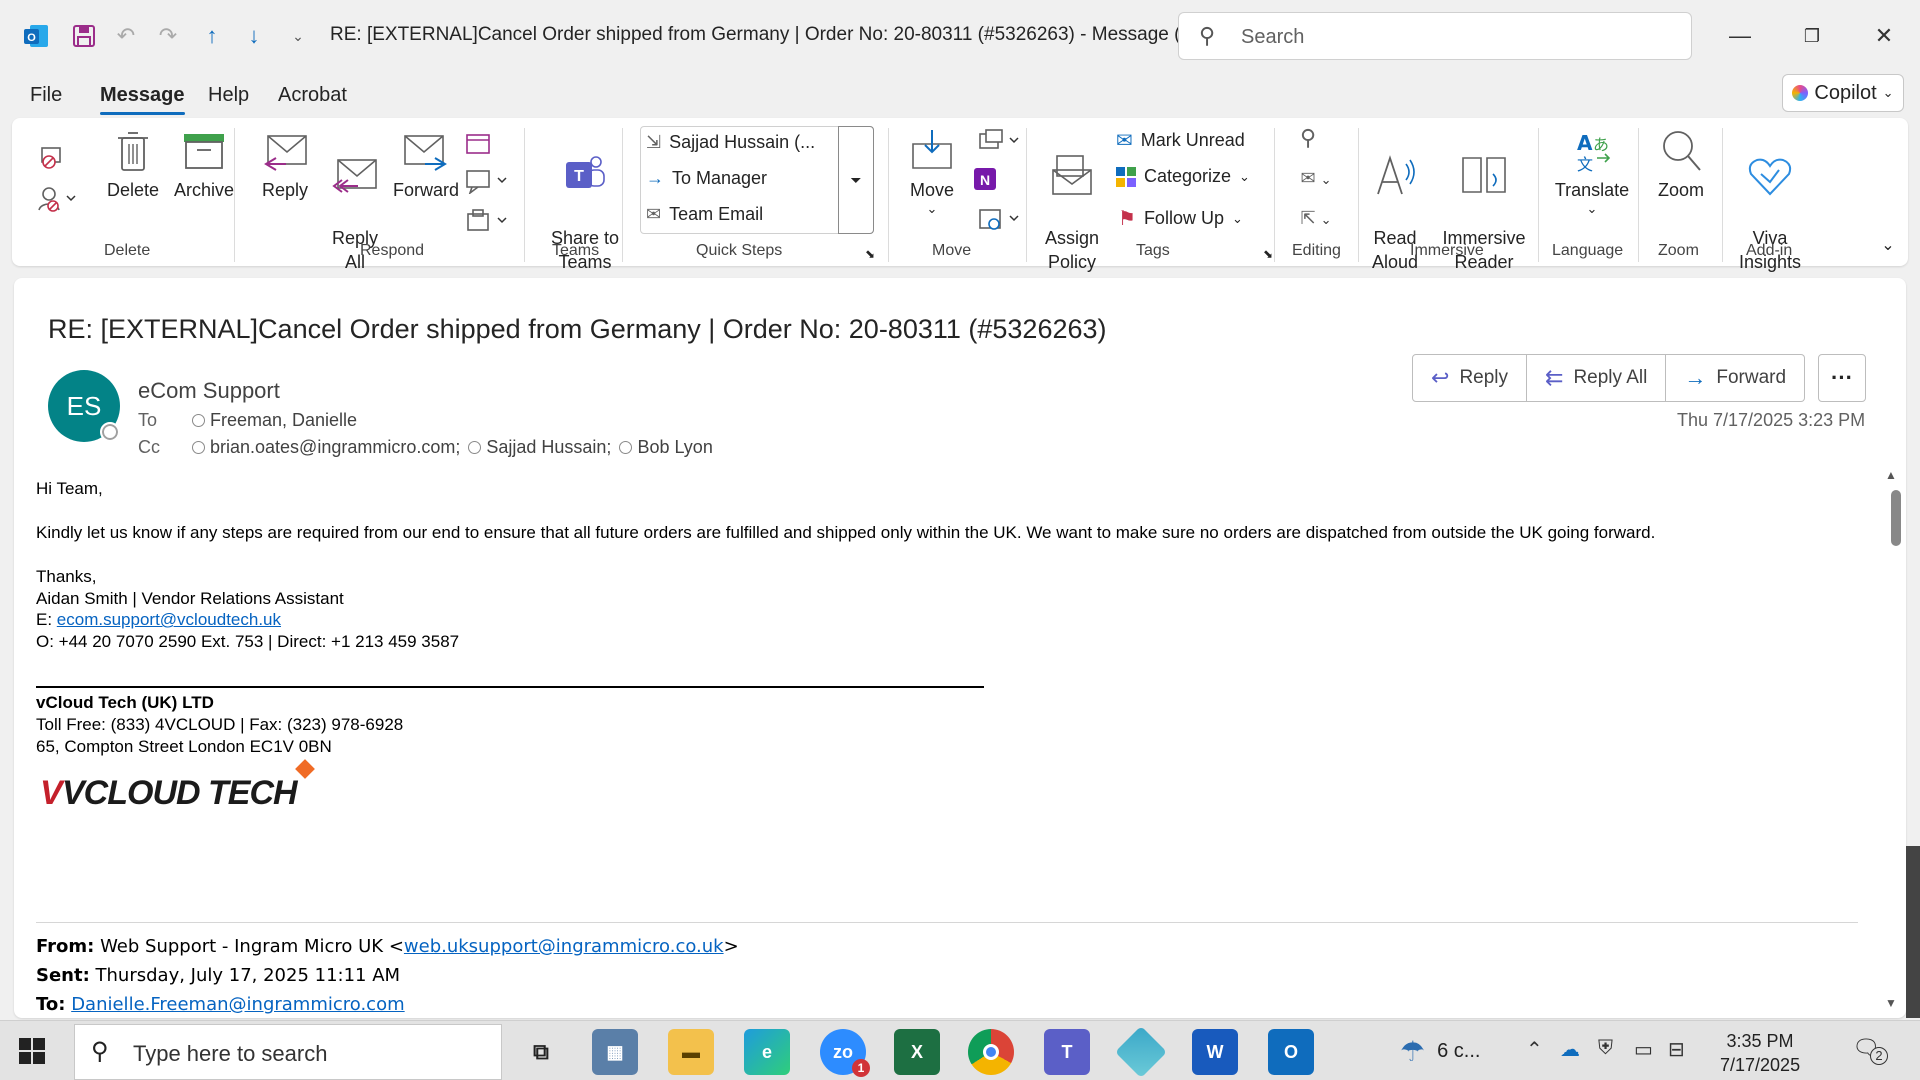 The image size is (1920, 1080). I want to click on minimize-button: —, so click(1740, 36).